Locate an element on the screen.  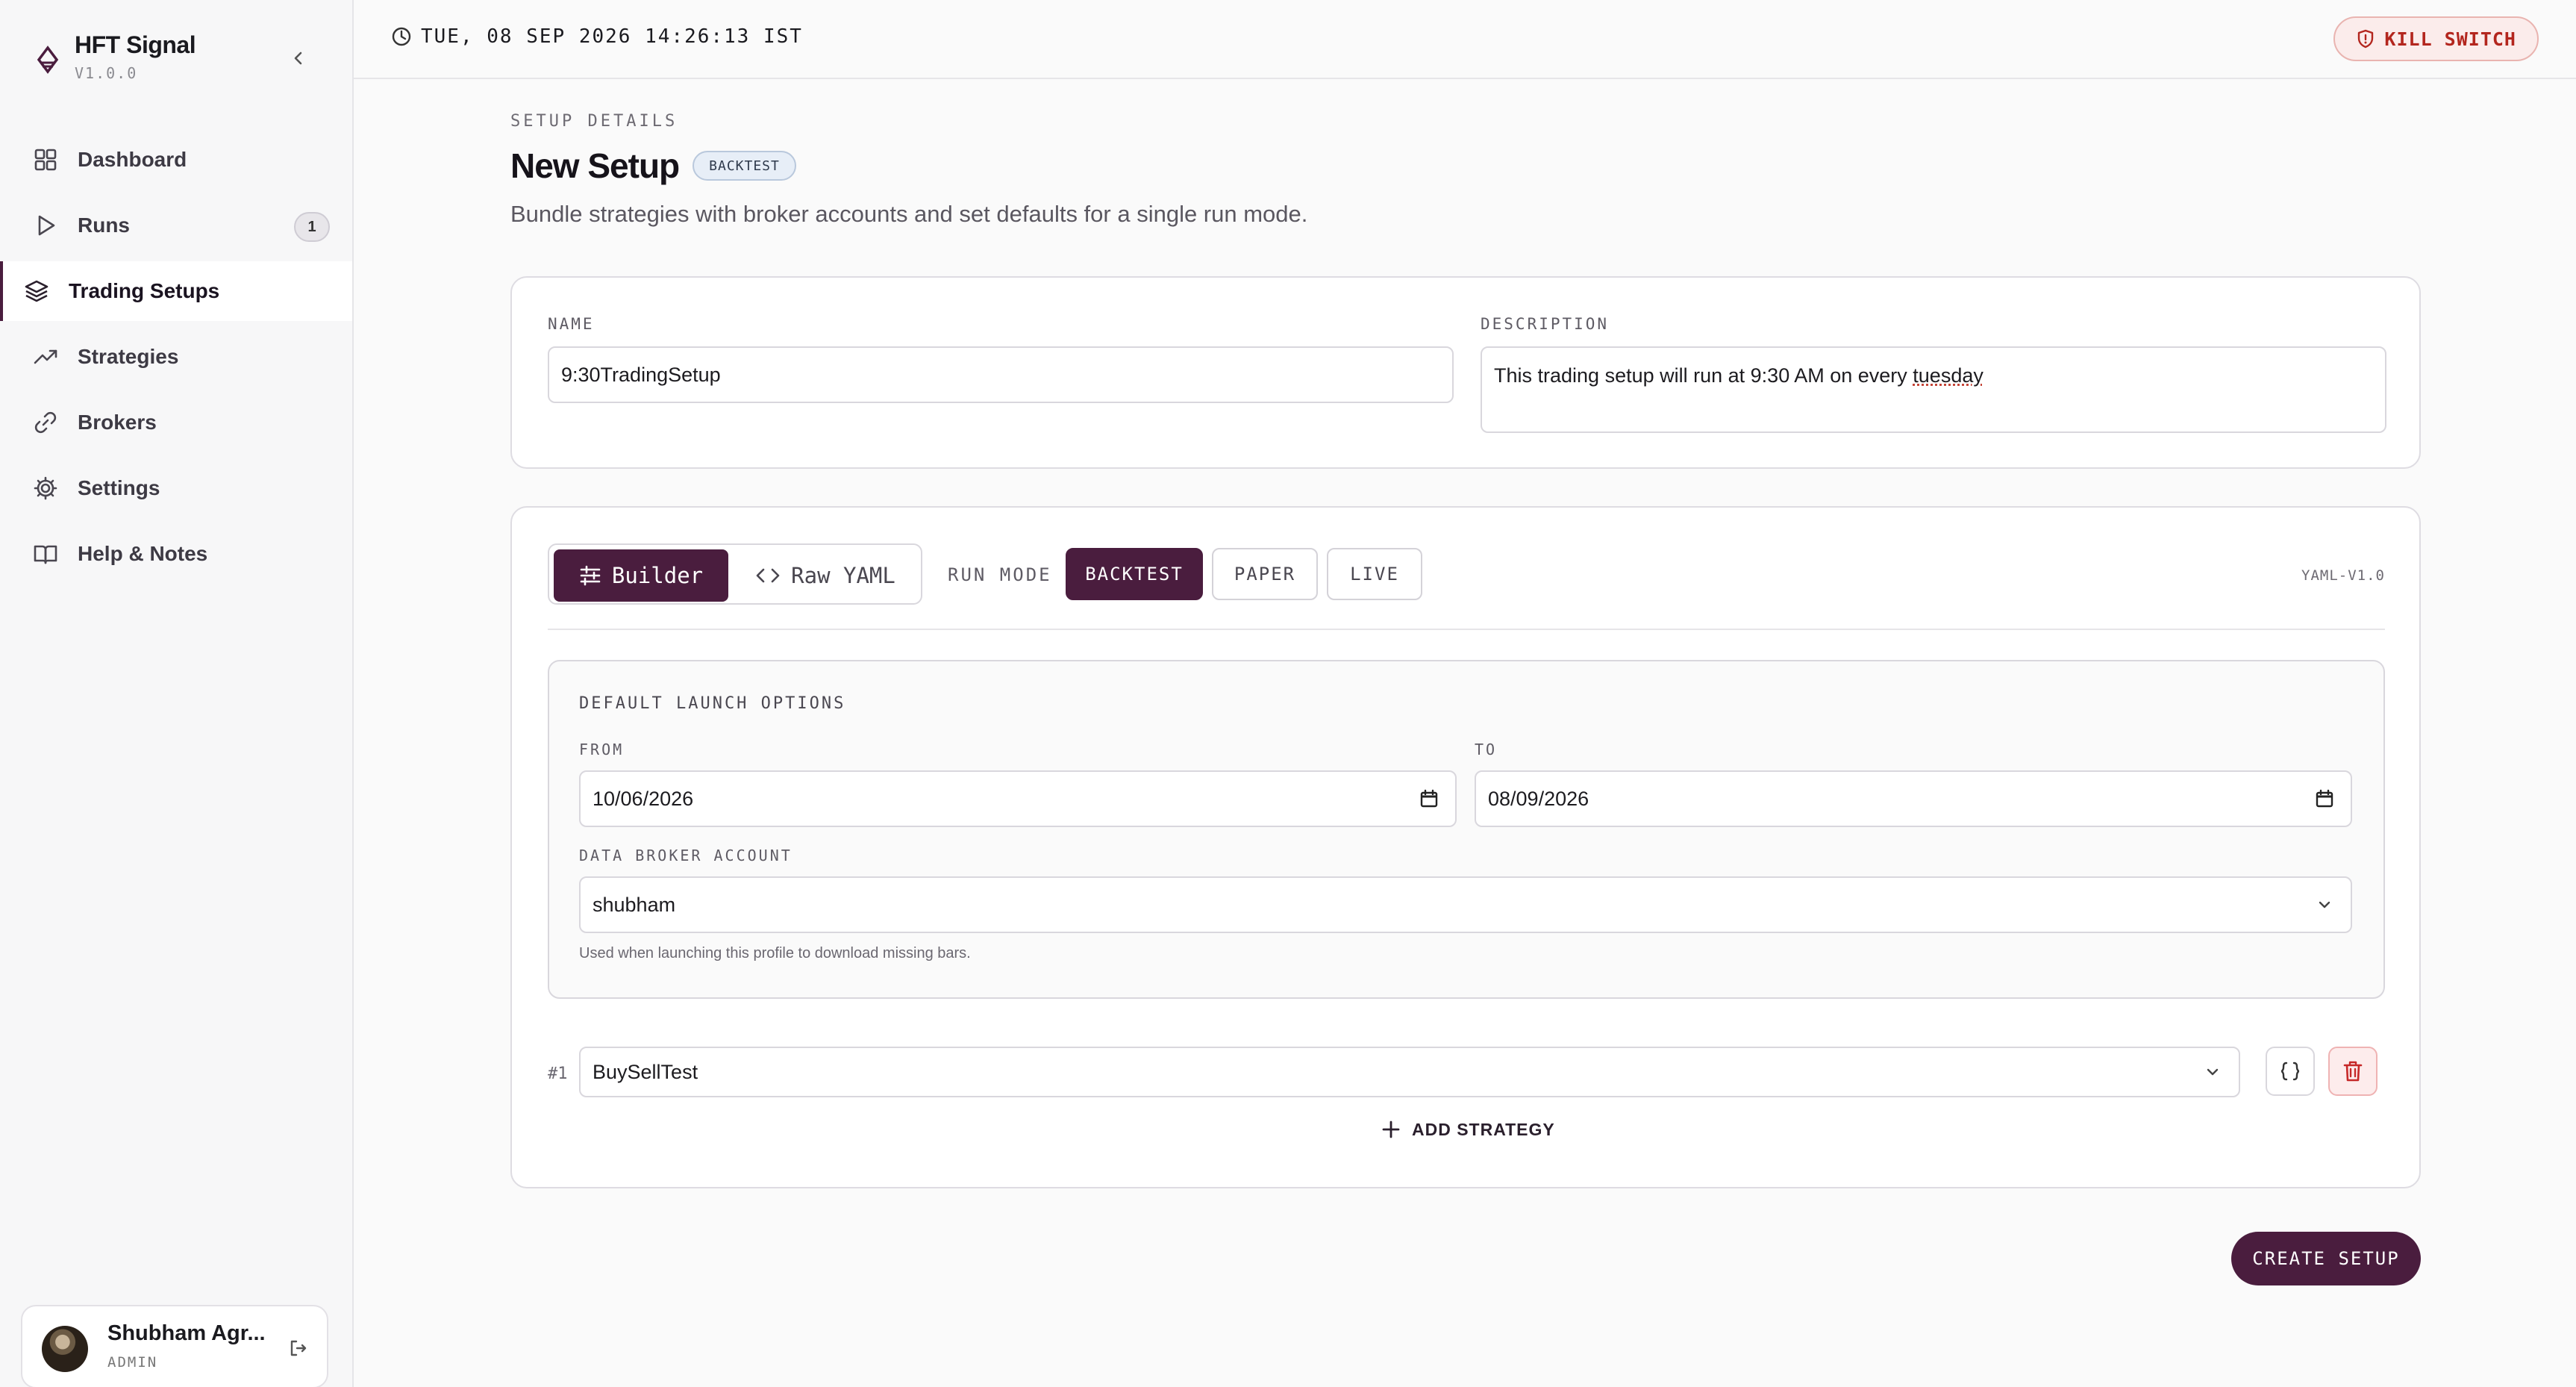
trending-up-icon is located at coordinates (45, 357).